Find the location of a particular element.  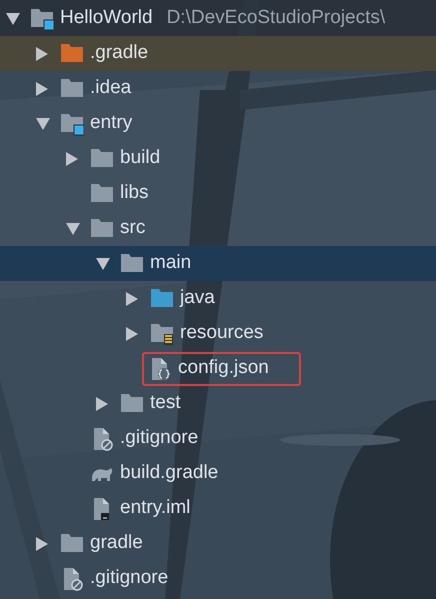

tree-item-label: libs is located at coordinates (134, 193).